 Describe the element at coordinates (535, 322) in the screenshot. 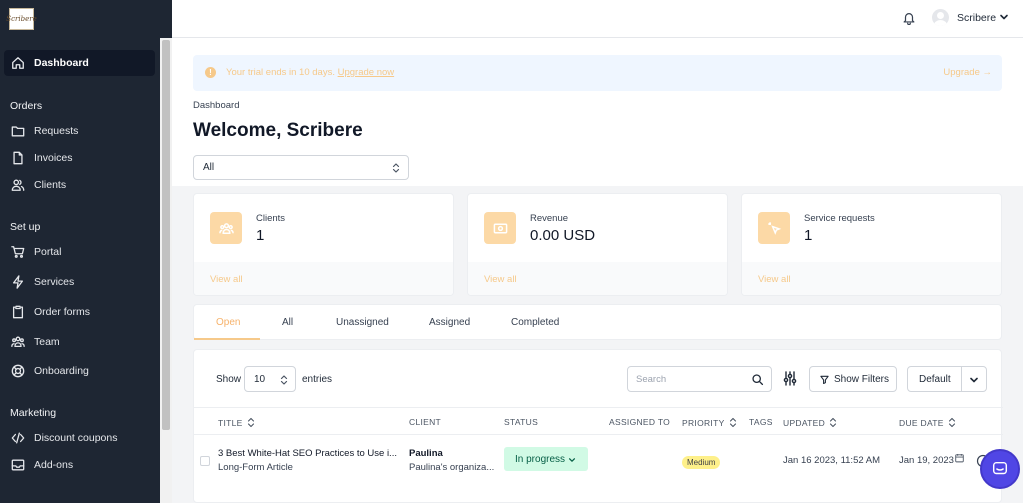

I see `tab-completed: Completed` at that location.